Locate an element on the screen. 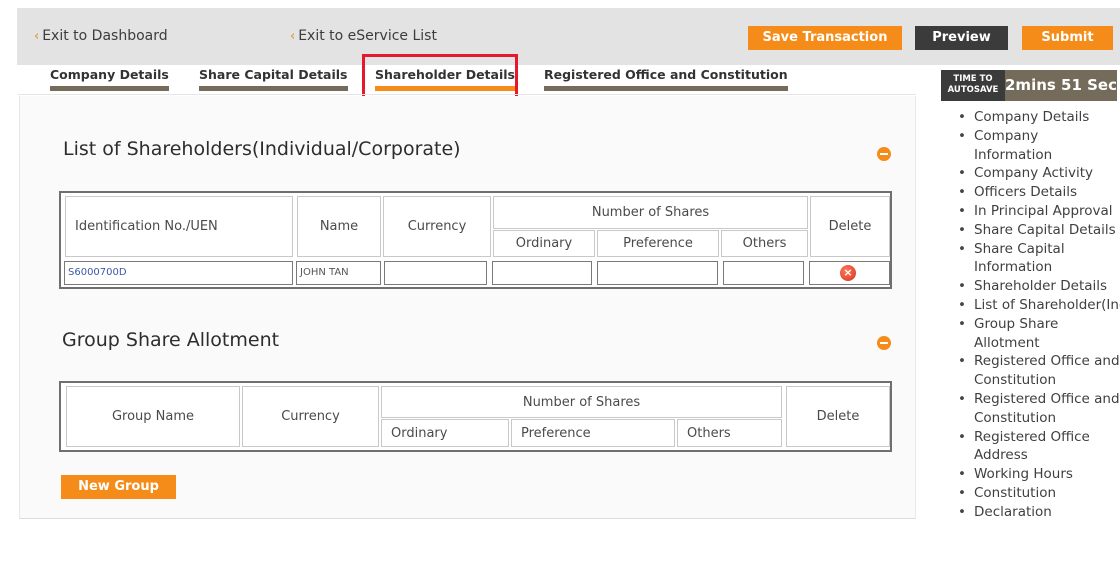  autosave-countdown: 2mins 51 Sec is located at coordinates (1061, 85).